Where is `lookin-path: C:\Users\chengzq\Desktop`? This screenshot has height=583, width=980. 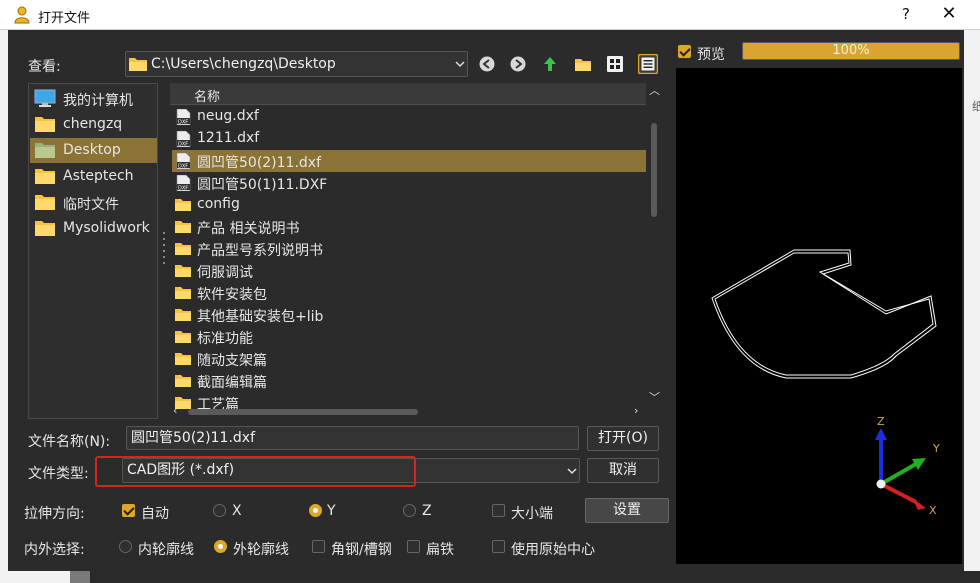 lookin-path: C:\Users\chengzq\Desktop is located at coordinates (243, 64).